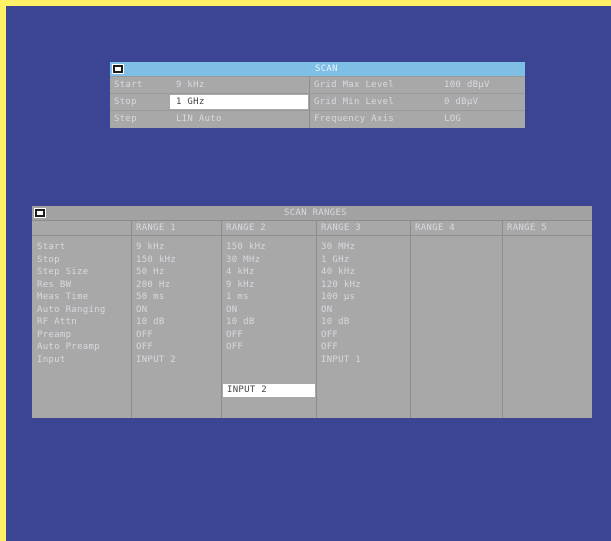 The width and height of the screenshot is (611, 541). I want to click on column-header-range-5: RANGE 5, so click(527, 228).